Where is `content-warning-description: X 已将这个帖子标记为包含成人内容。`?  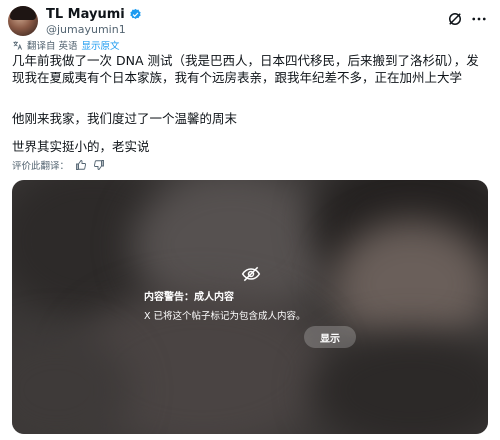
content-warning-description: X 已将这个帖子标记为包含成人内容。 is located at coordinates (225, 316).